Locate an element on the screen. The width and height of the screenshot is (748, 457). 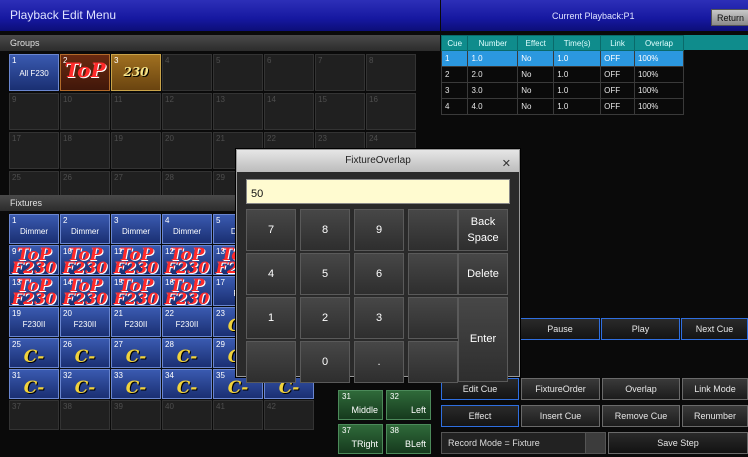
group-cell: 20 is located at coordinates (187, 150).